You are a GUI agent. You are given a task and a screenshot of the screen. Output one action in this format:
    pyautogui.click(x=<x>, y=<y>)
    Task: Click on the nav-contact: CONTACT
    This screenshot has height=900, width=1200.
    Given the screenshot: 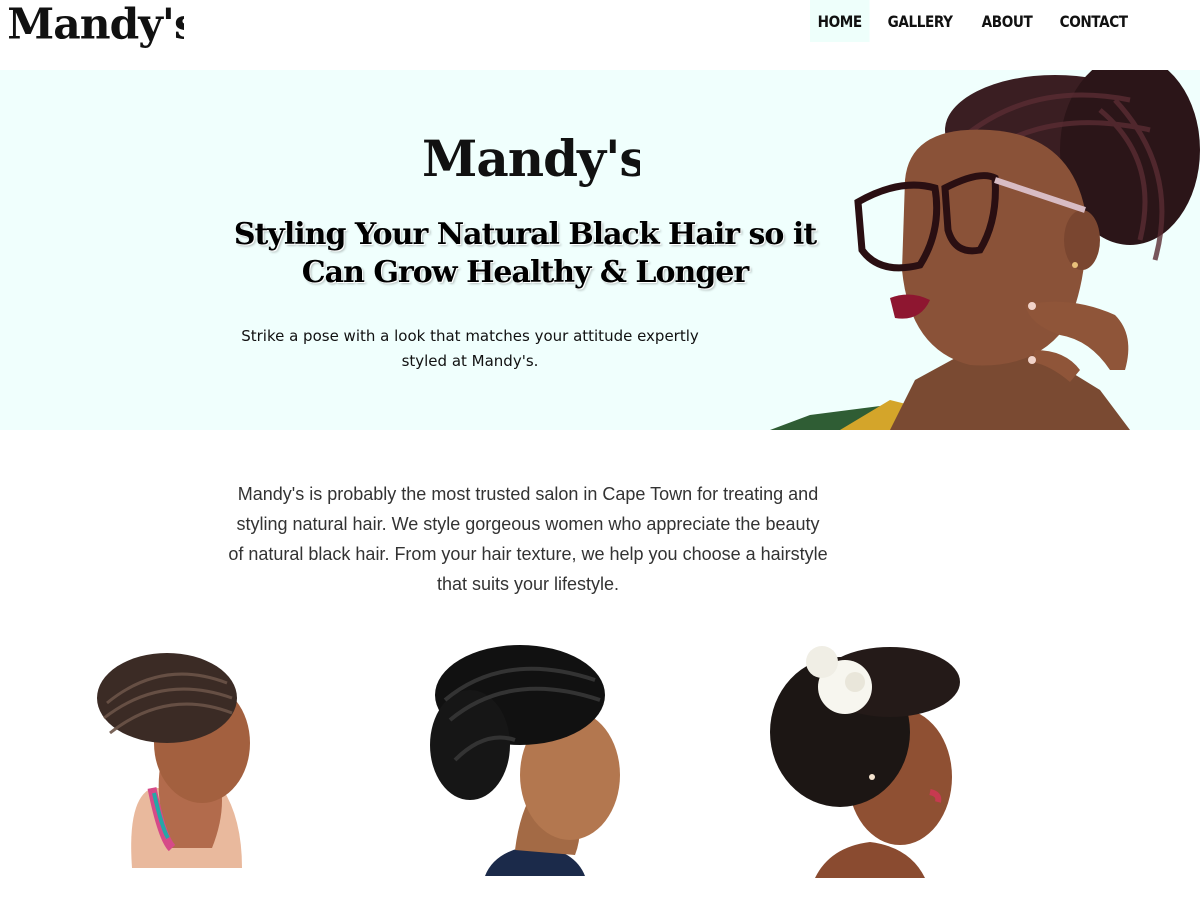 What is the action you would take?
    pyautogui.click(x=1093, y=21)
    